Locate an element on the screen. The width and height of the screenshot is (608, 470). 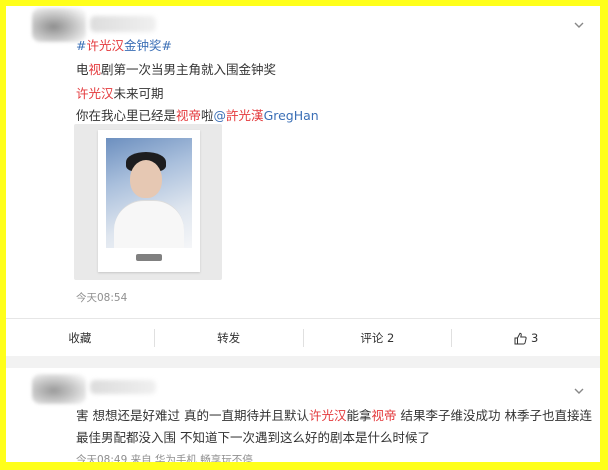
portrait-photo is located at coordinates (149, 193).